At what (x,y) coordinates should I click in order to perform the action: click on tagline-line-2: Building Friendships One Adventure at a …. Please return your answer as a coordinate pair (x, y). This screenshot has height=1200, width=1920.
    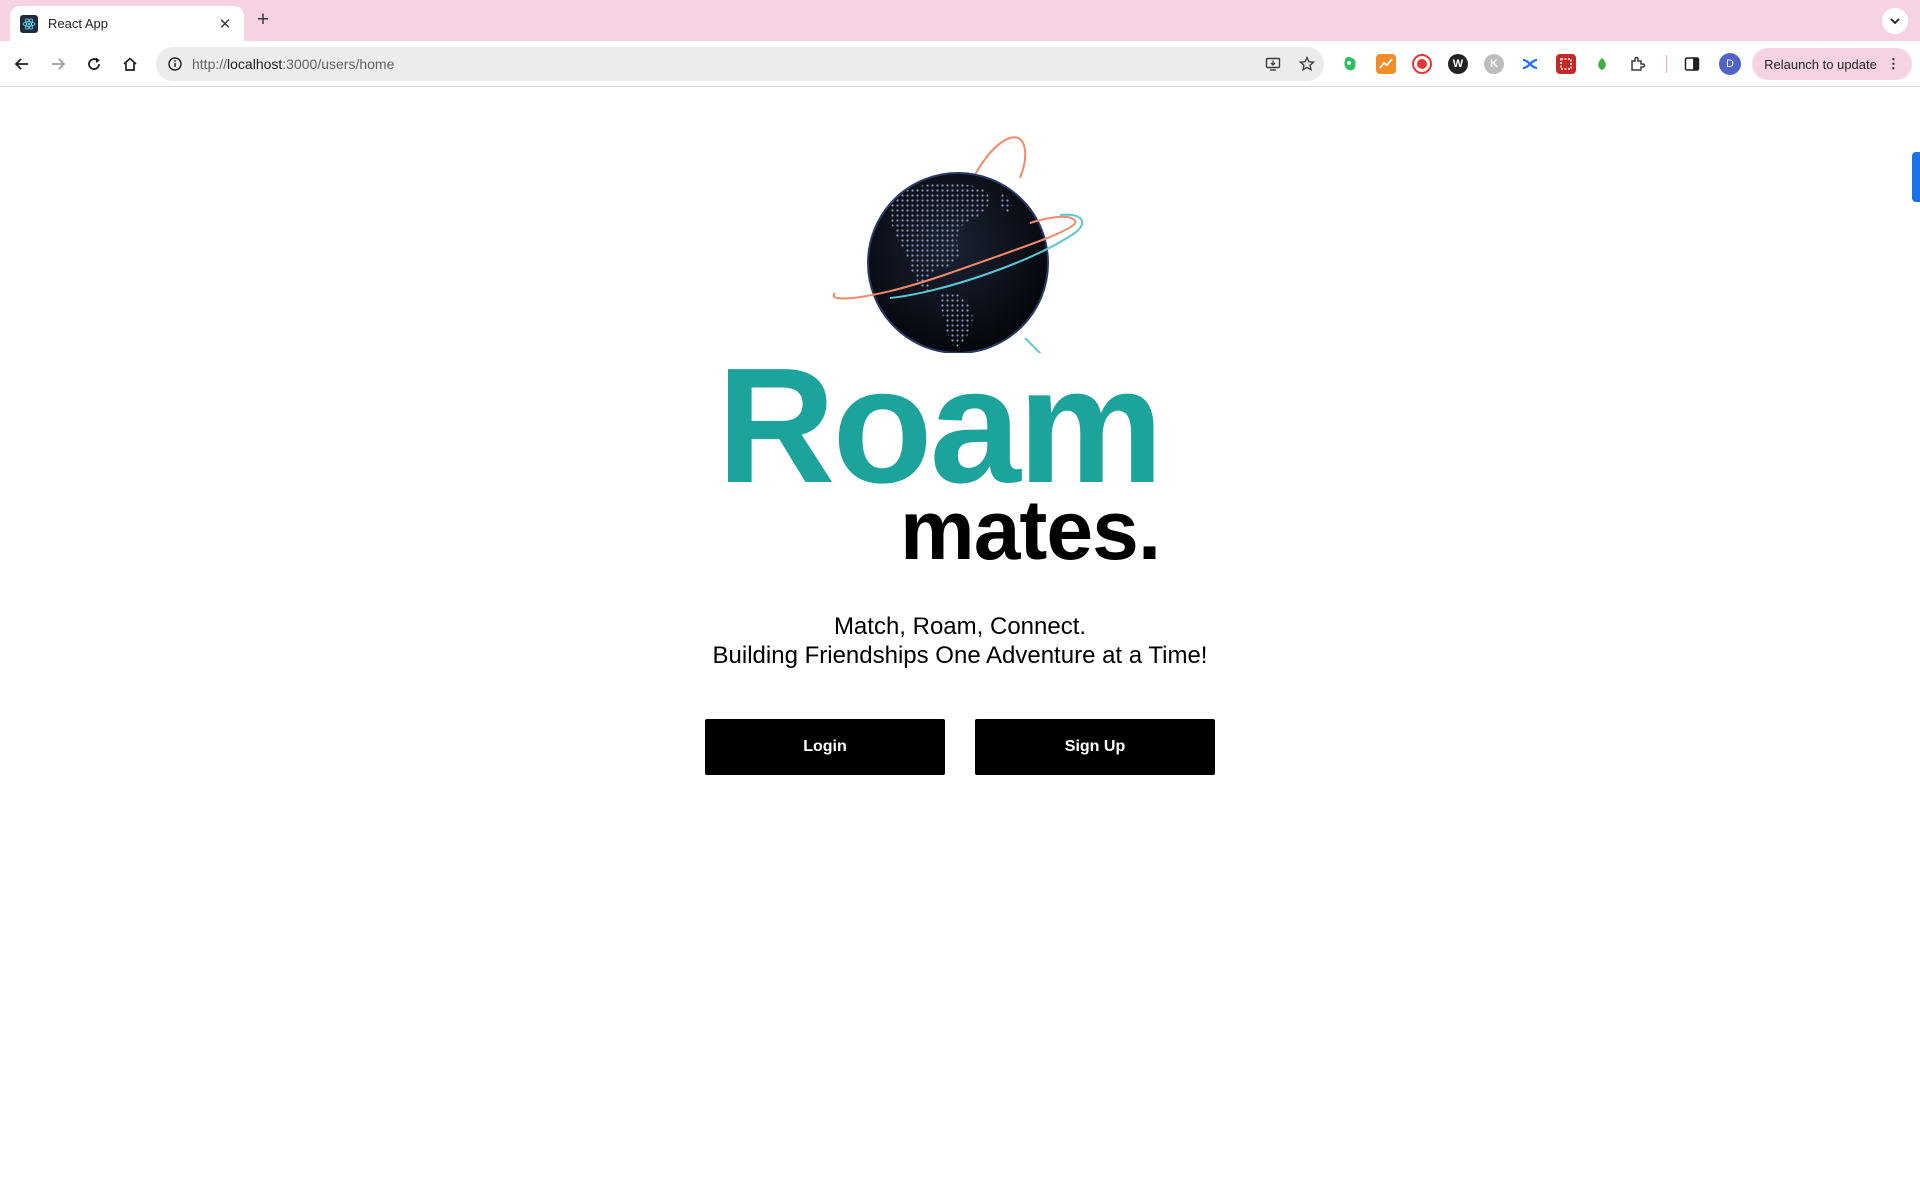
    Looking at the image, I should click on (960, 655).